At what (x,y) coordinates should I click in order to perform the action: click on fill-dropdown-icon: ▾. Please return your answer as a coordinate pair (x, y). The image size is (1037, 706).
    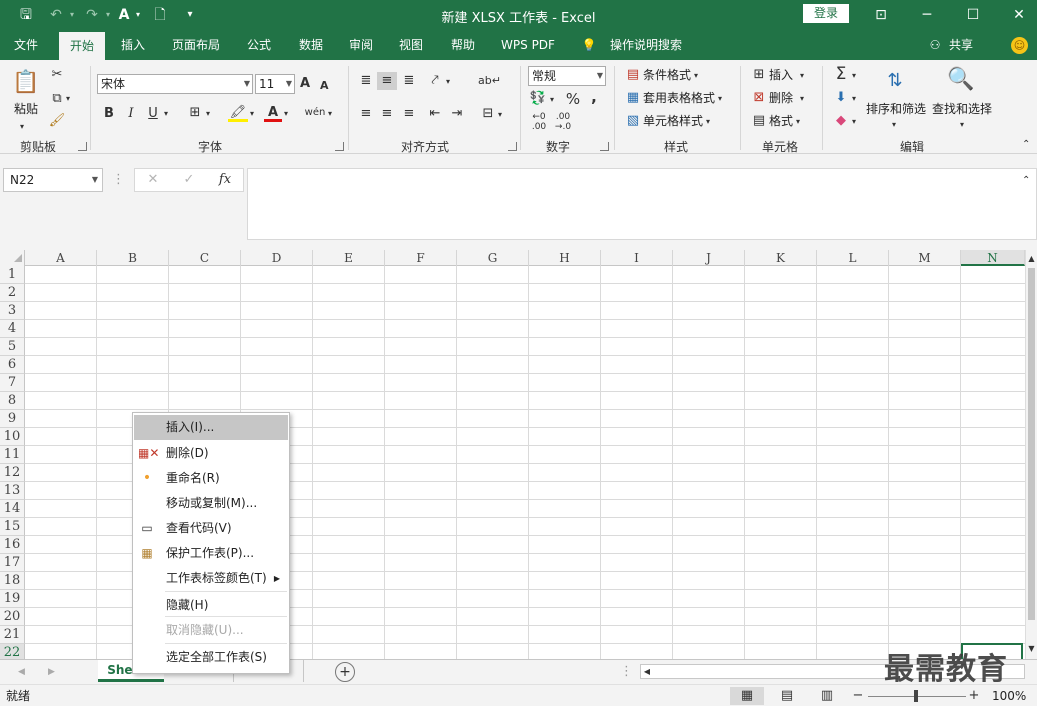
    Looking at the image, I should click on (854, 99).